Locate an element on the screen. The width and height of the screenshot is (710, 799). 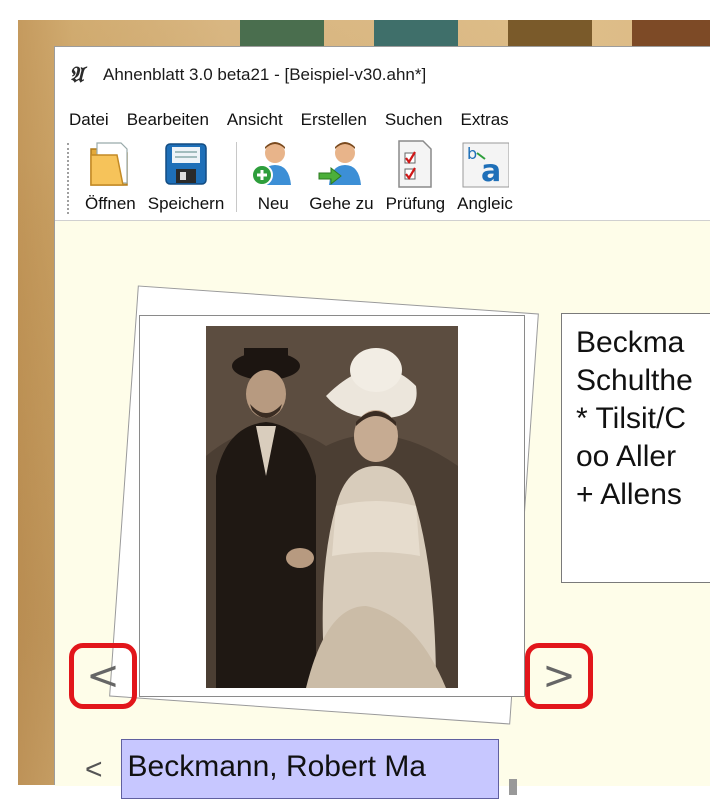
replace-button: b a Angleic is located at coordinates (482, 178).